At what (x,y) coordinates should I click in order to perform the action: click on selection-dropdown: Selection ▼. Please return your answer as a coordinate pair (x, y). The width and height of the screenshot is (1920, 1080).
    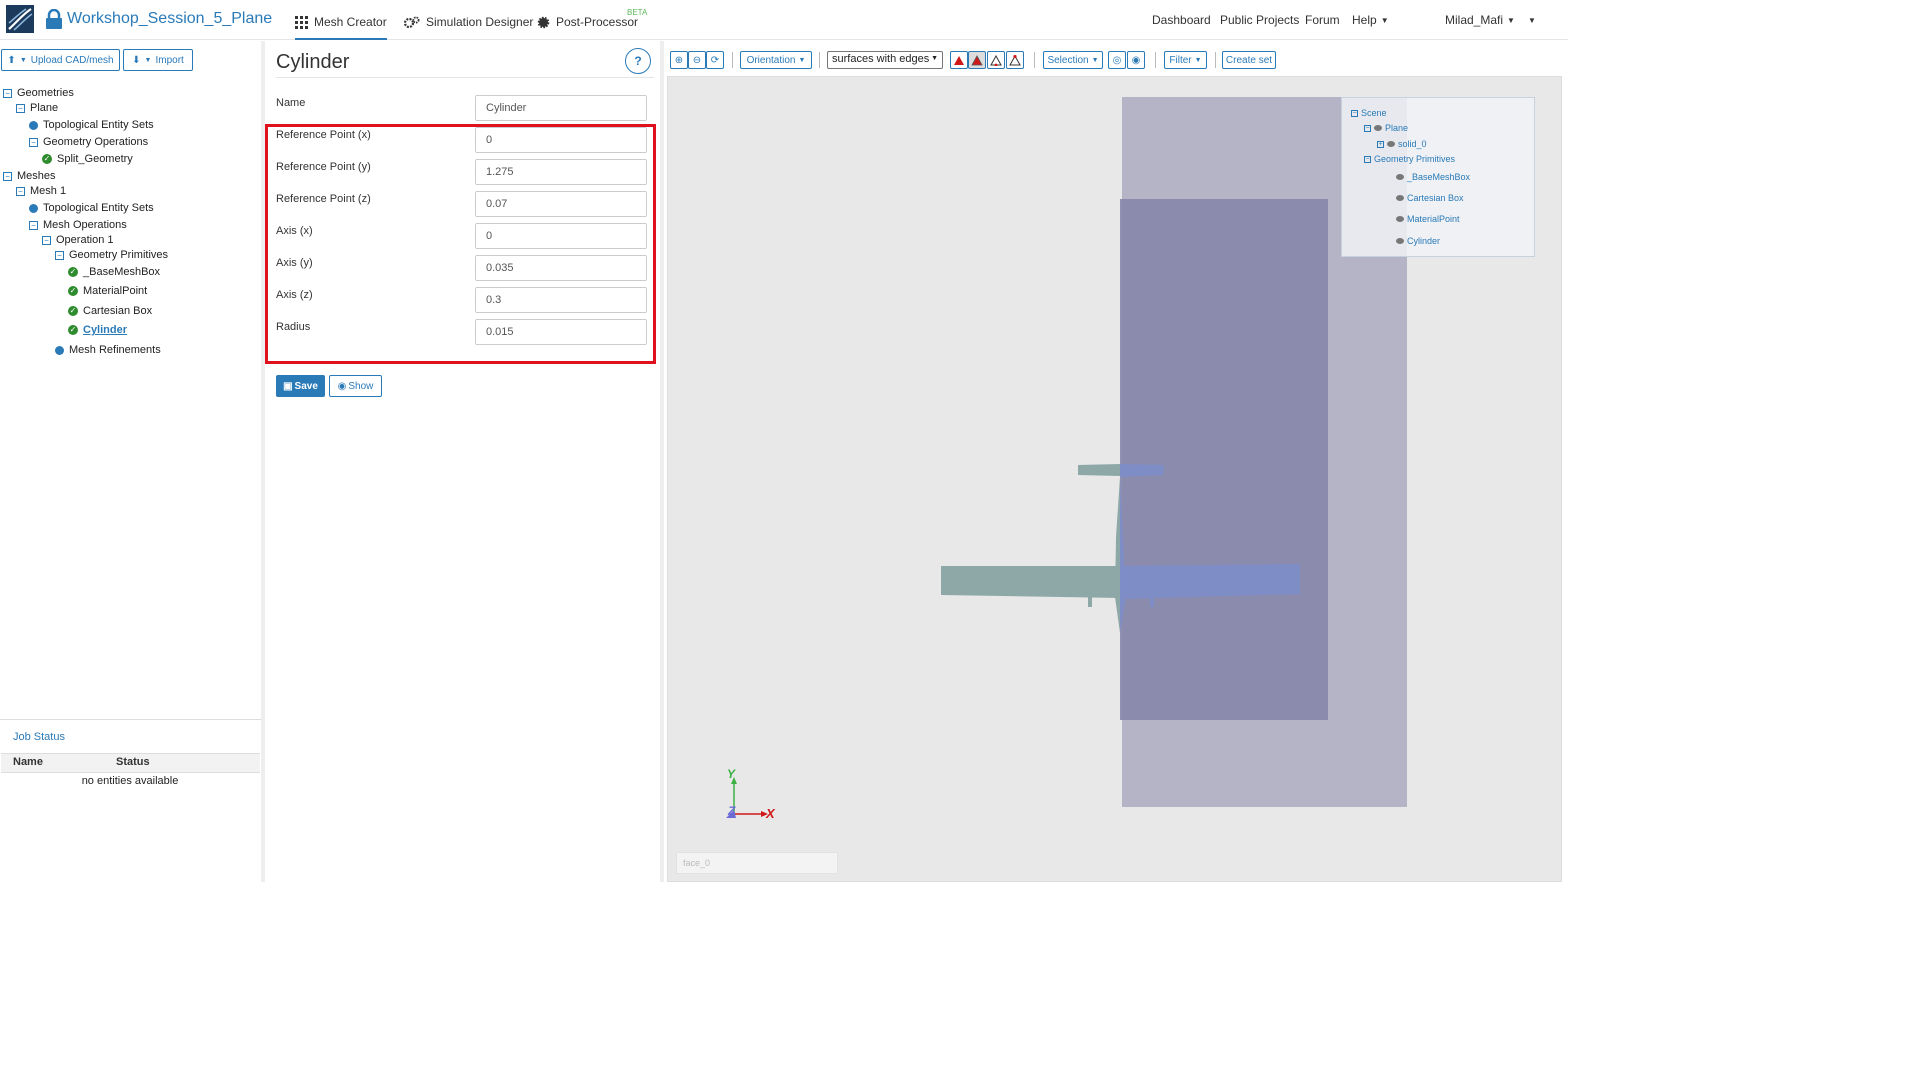
    Looking at the image, I should click on (1073, 60).